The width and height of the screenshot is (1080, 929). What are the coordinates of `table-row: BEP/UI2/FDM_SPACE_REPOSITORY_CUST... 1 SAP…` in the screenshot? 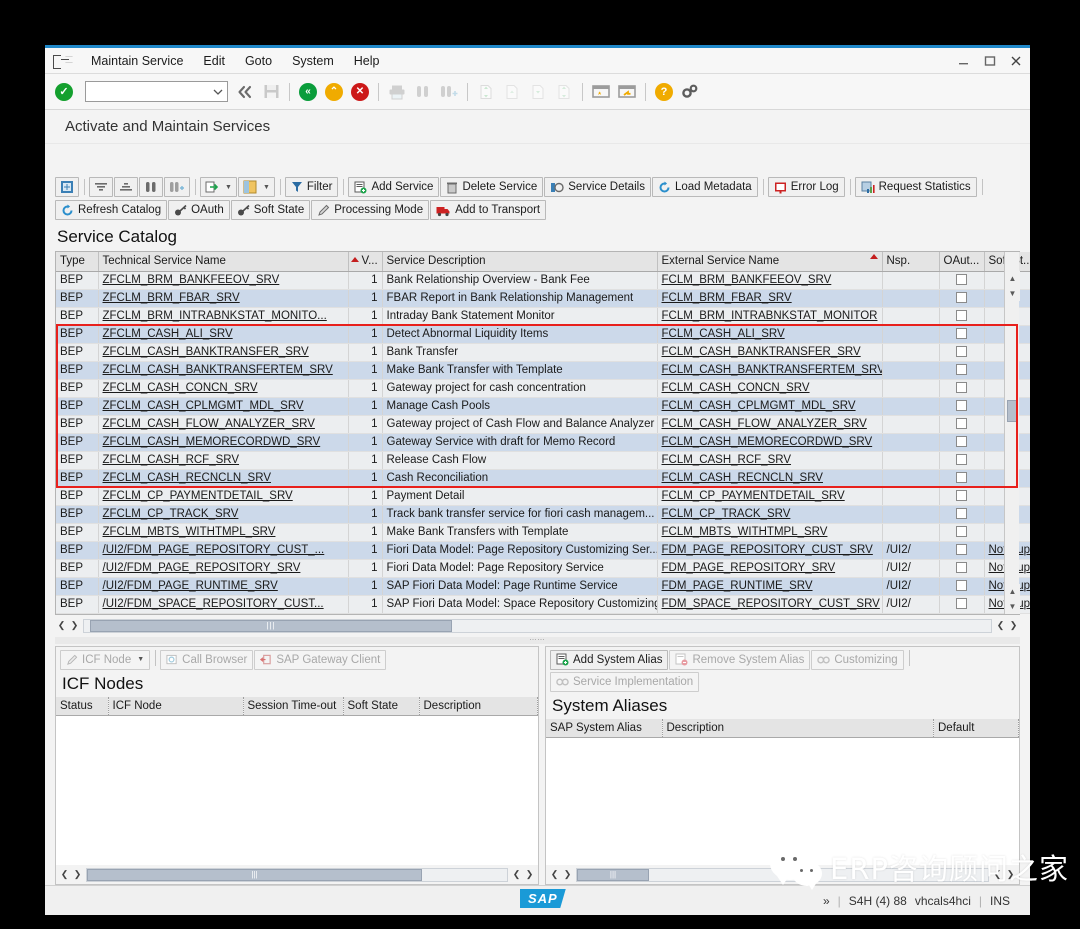 It's located at (543, 604).